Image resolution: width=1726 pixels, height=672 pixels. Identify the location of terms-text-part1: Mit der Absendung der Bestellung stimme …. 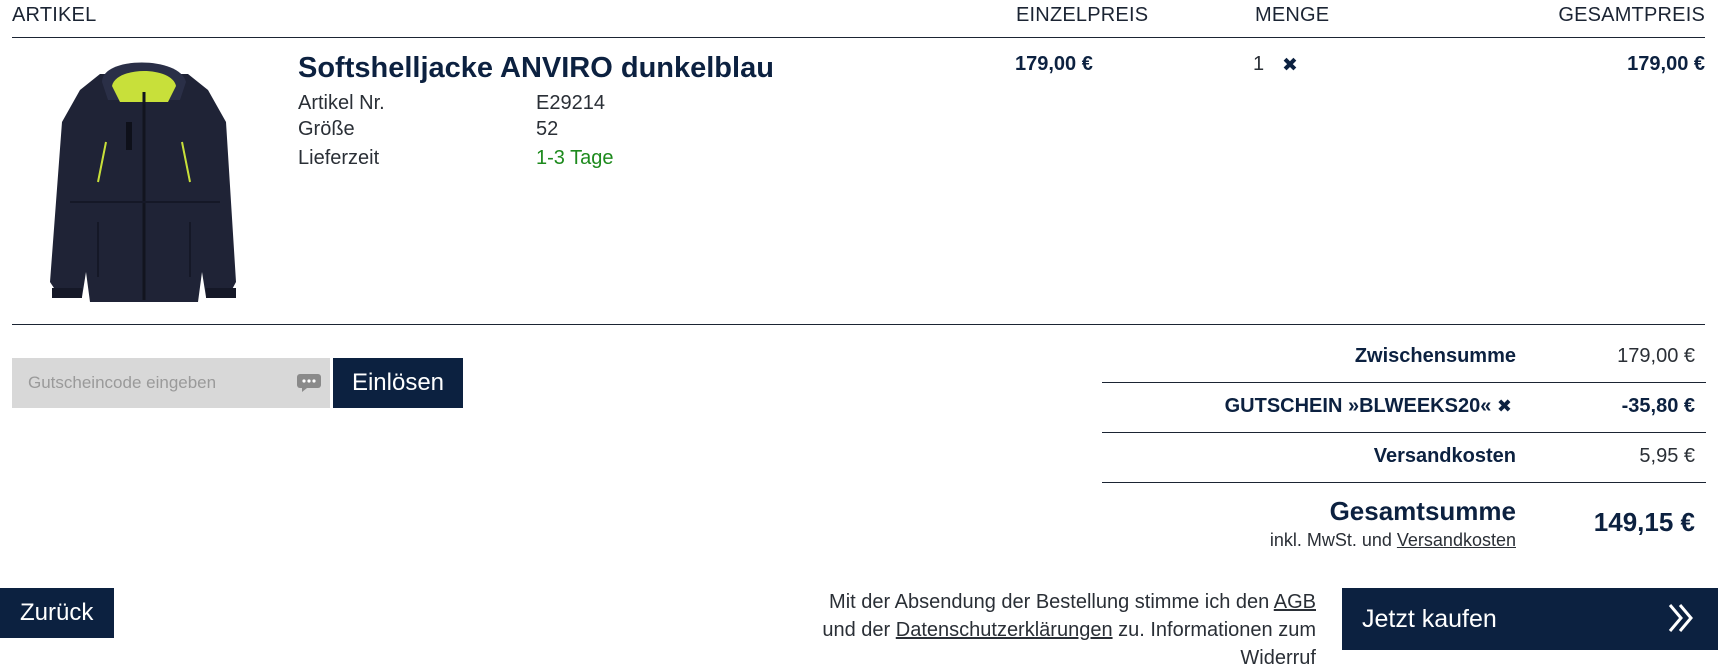
(1049, 602).